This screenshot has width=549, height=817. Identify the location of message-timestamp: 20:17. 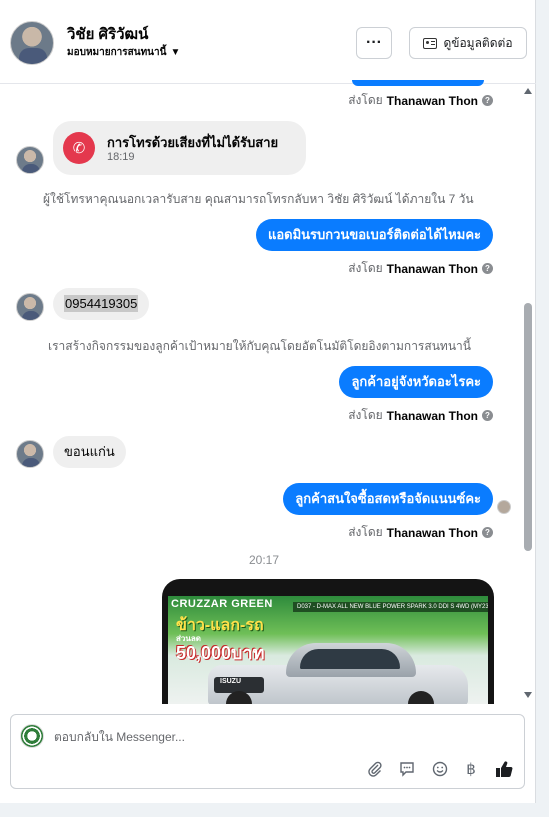
(264, 560).